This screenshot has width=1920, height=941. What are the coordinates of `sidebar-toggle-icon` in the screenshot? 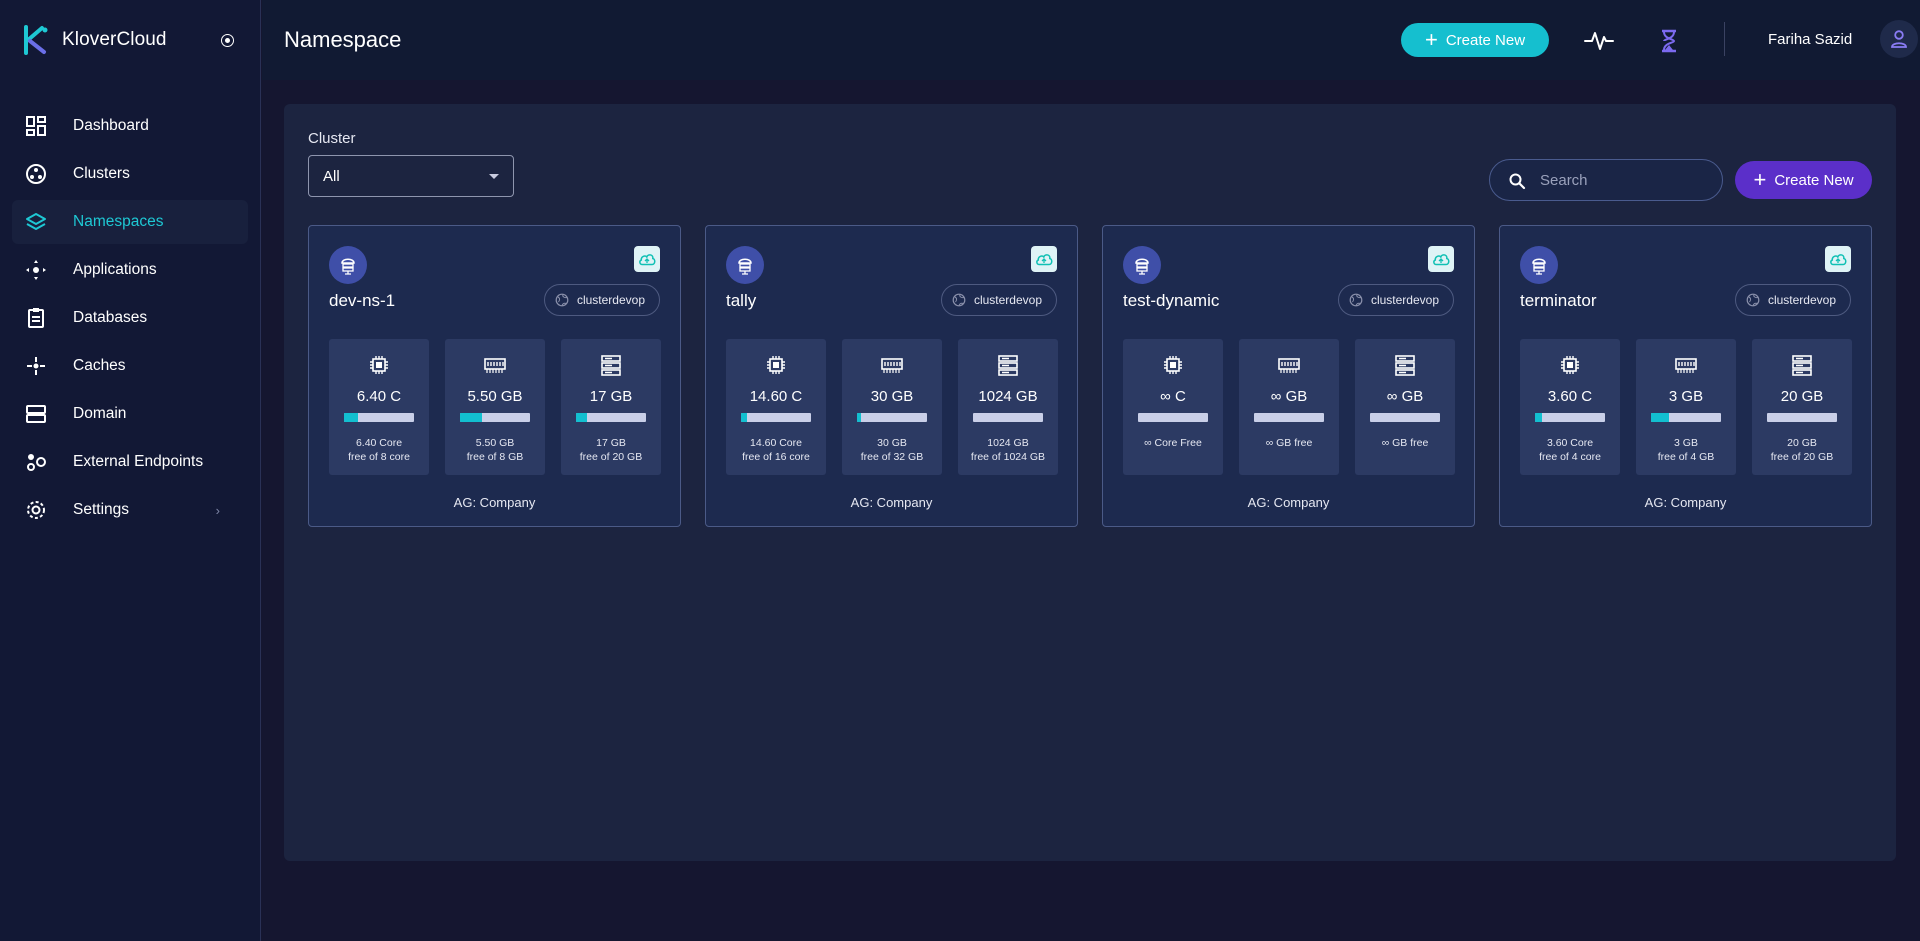 It's located at (227, 40).